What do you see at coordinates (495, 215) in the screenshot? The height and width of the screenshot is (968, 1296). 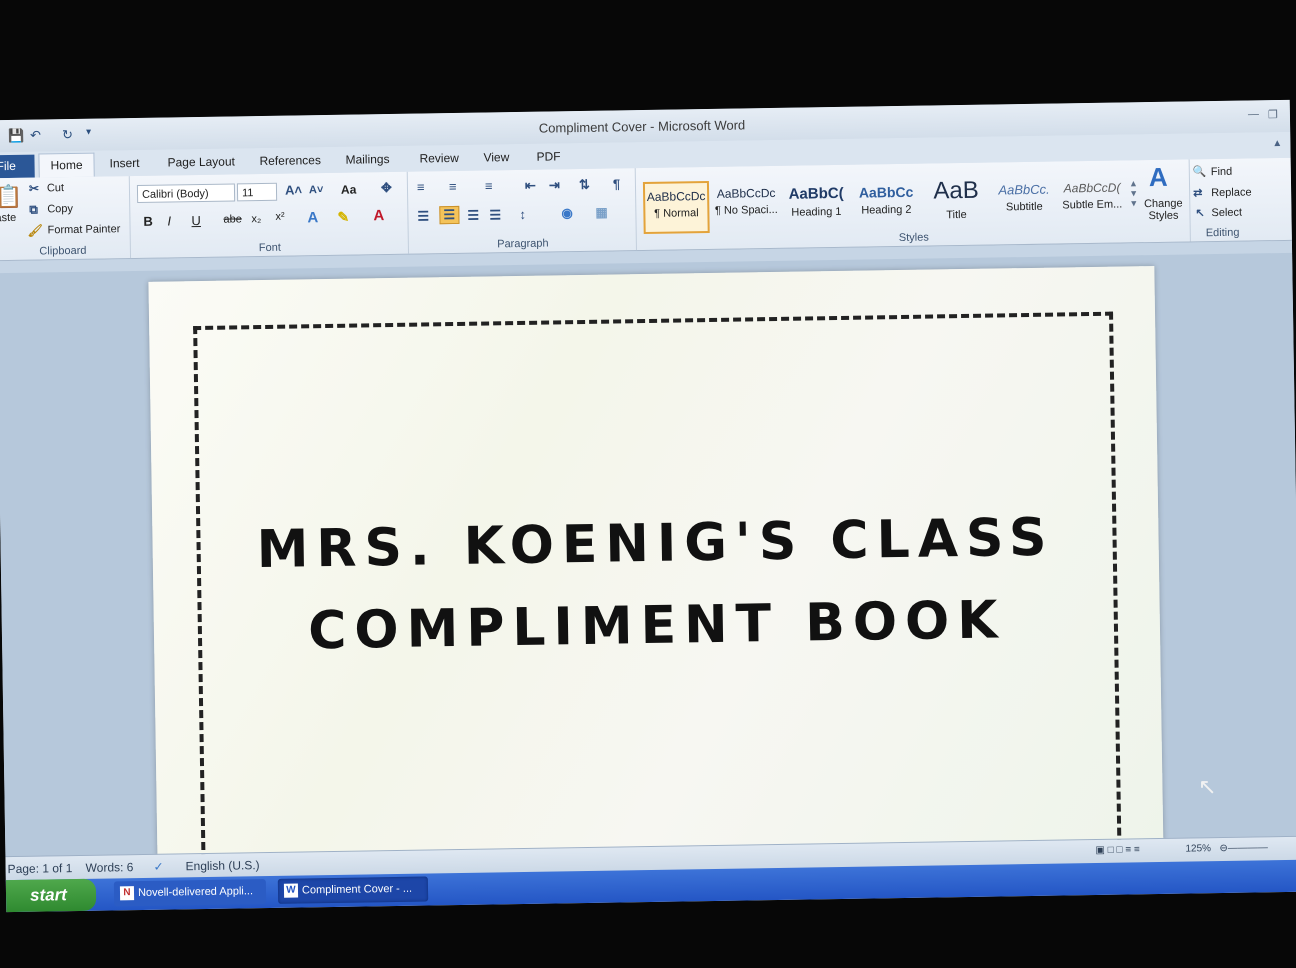 I see `justify-icon: ☰` at bounding box center [495, 215].